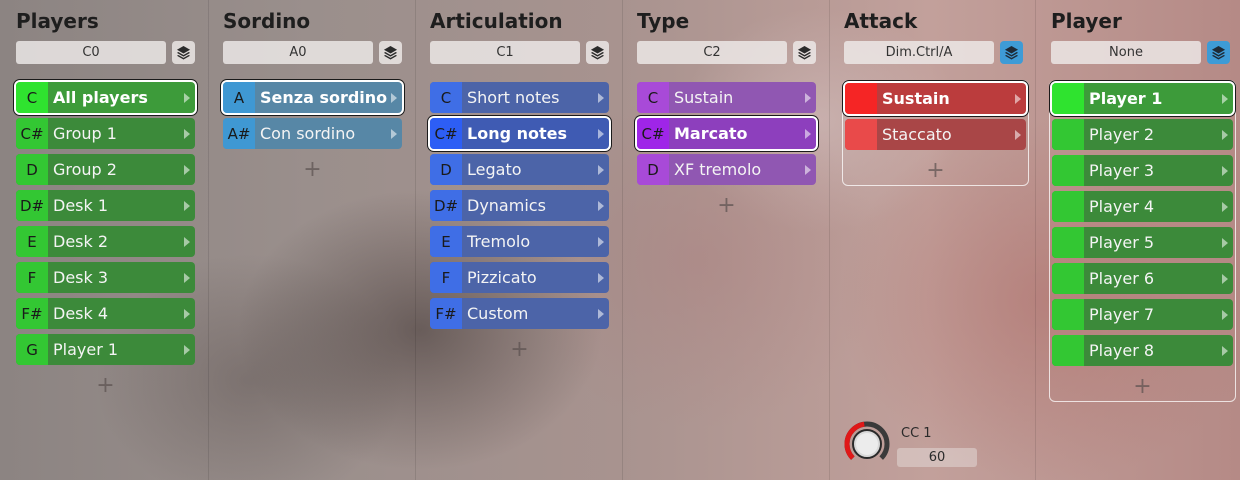 The image size is (1240, 480). I want to click on slot-item: Player 8, so click(1142, 350).